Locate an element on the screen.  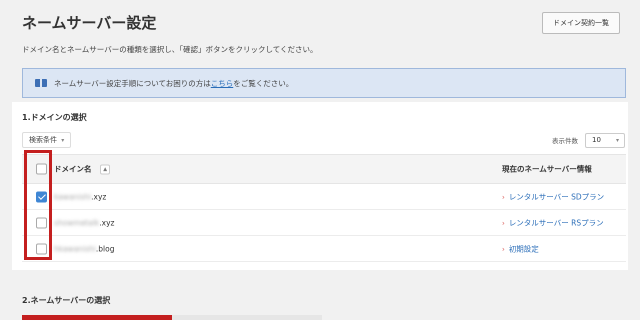
search-filter-button: 検索条件 ▾ is located at coordinates (47, 140).